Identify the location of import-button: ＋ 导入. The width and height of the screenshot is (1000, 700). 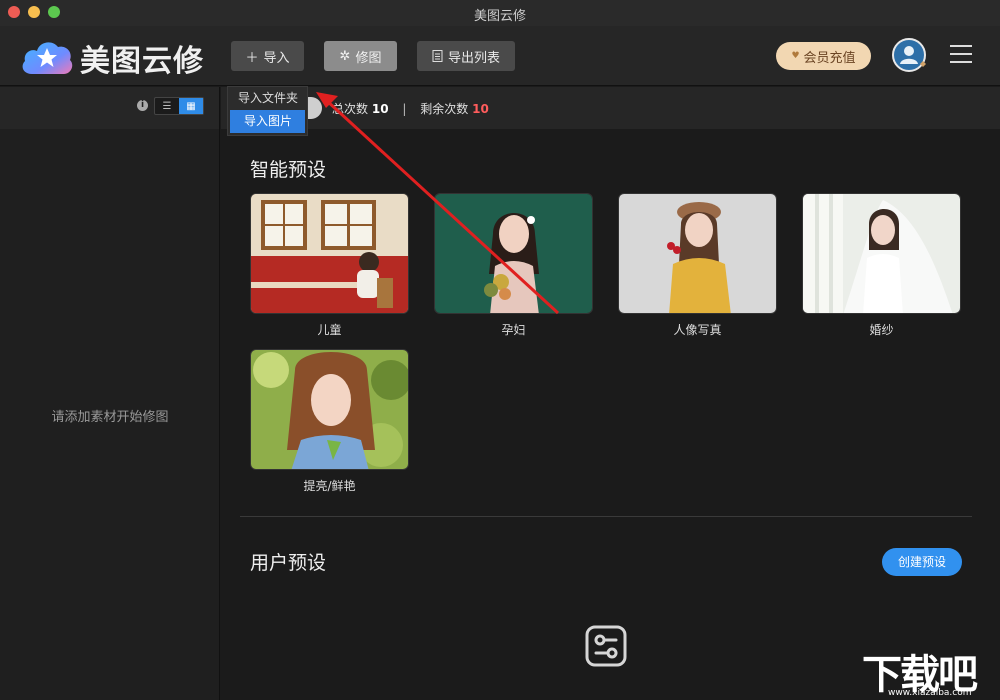
(267, 56).